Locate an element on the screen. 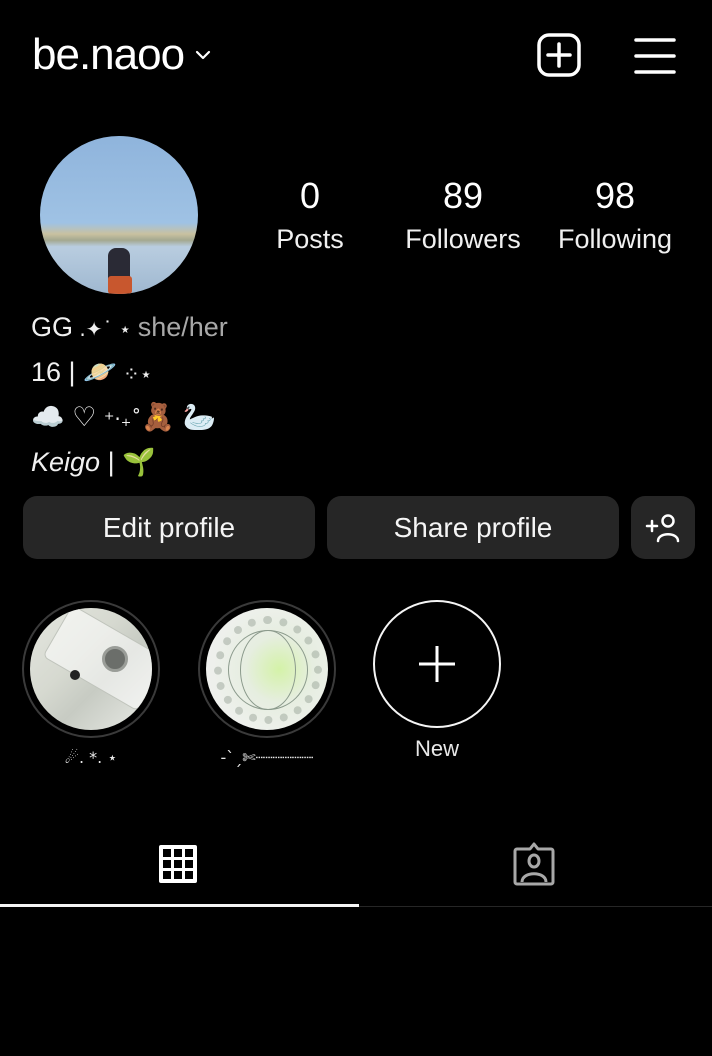 Image resolution: width=712 pixels, height=1056 pixels. planet-emoji: 🪐 is located at coordinates (100, 372).